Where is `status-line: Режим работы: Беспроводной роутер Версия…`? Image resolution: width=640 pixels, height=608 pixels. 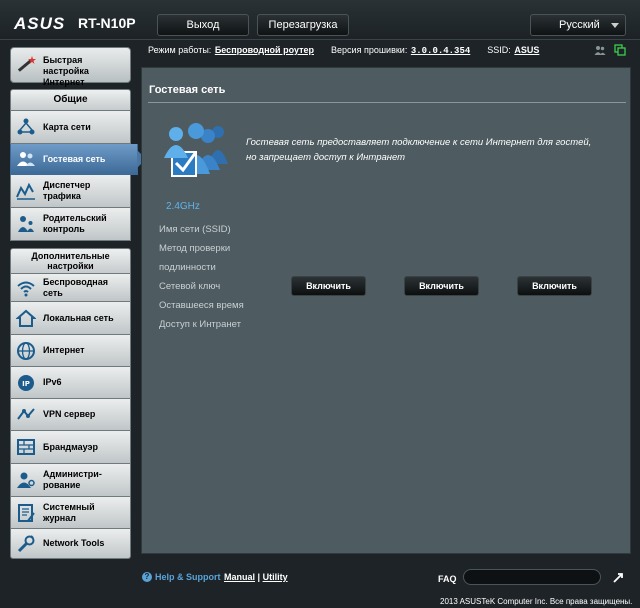 status-line: Режим работы: Беспроводной роутер Версия… is located at coordinates (344, 52).